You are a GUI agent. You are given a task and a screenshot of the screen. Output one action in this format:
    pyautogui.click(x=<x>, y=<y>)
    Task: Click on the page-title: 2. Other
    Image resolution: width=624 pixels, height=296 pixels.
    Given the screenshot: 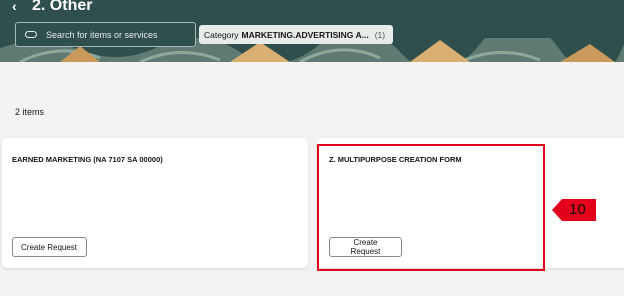 What is the action you would take?
    pyautogui.click(x=62, y=7)
    